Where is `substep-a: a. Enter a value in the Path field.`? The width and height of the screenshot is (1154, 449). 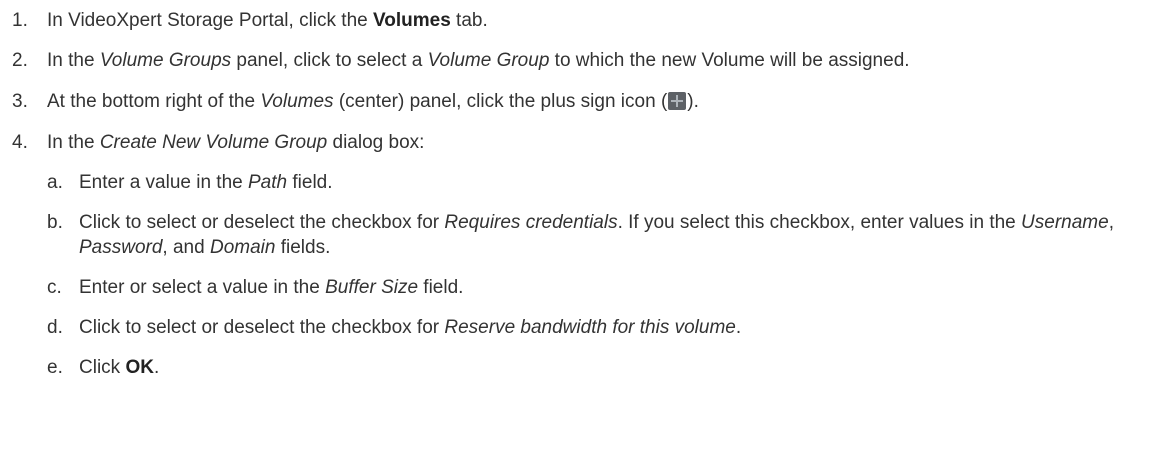 substep-a: a. Enter a value in the Path field. is located at coordinates (577, 182).